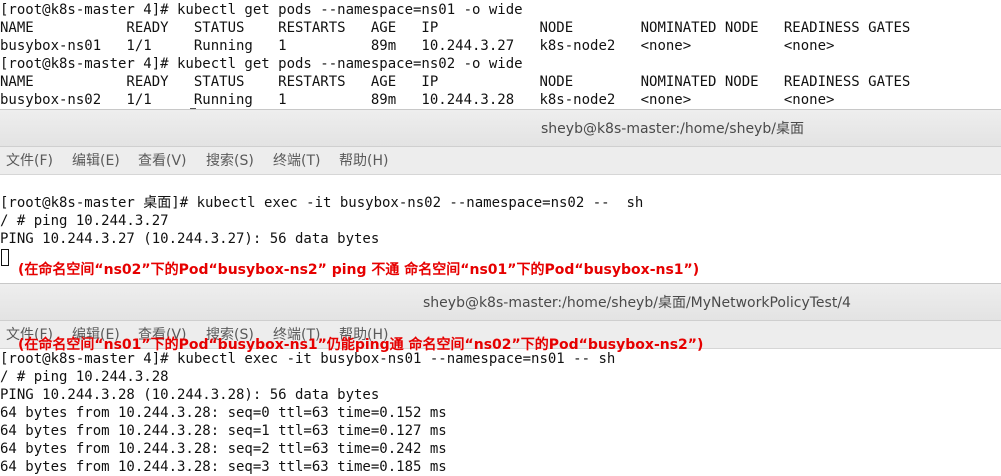 Image resolution: width=1001 pixels, height=476 pixels. I want to click on menu-search: 搜索(S), so click(230, 161).